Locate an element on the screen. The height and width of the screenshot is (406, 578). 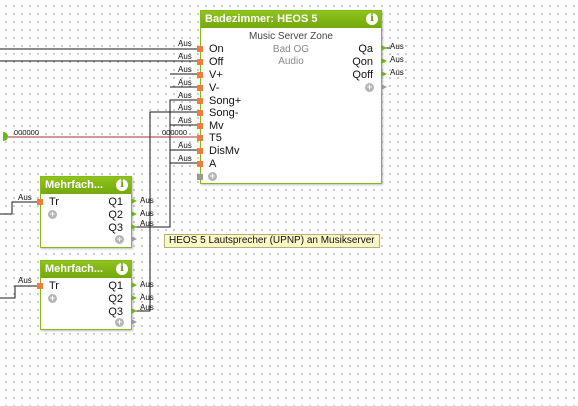
input-port-vplus is located at coordinates (200, 75).